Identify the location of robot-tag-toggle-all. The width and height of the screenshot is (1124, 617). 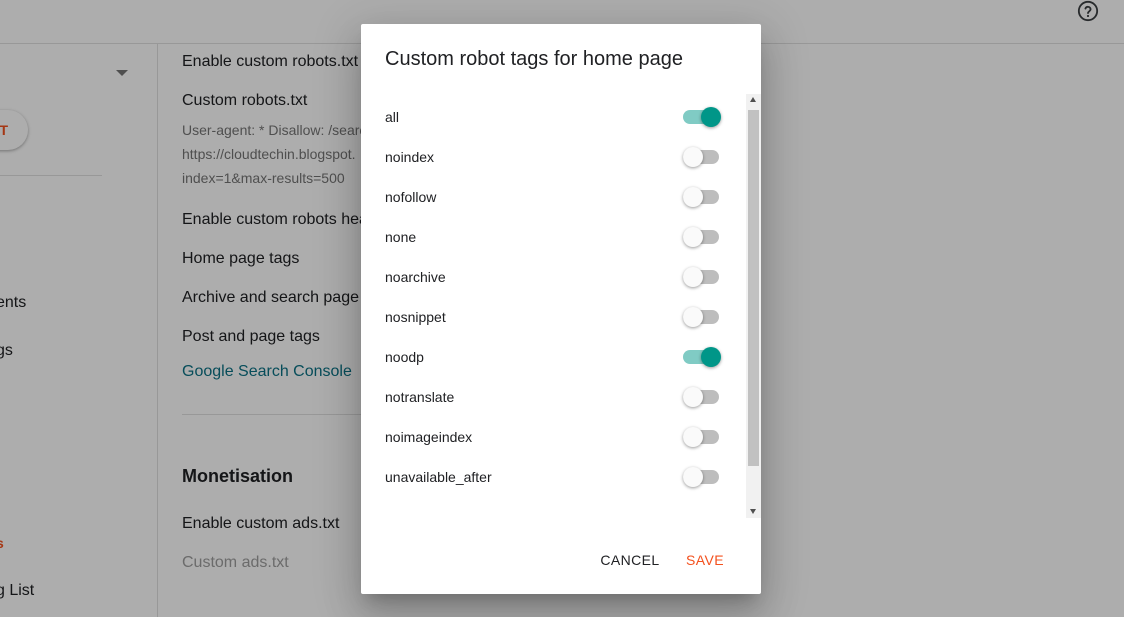
(702, 117).